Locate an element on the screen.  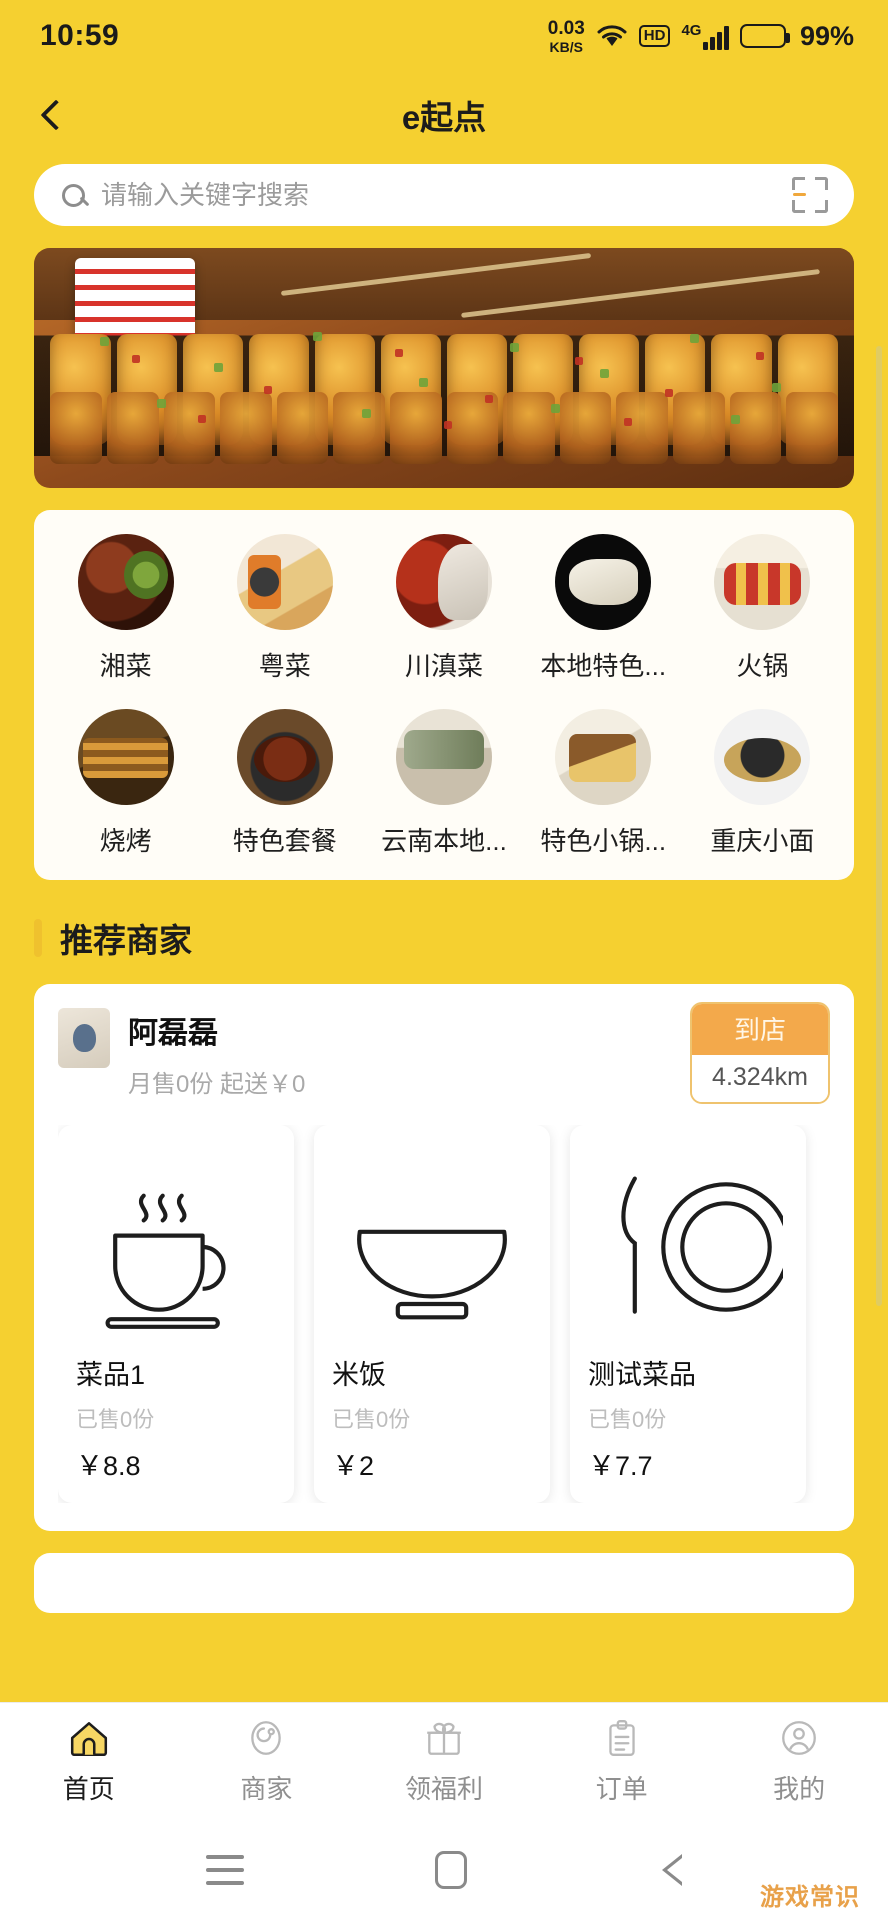
tab-merchants: 商家 is located at coordinates (267, 1761).